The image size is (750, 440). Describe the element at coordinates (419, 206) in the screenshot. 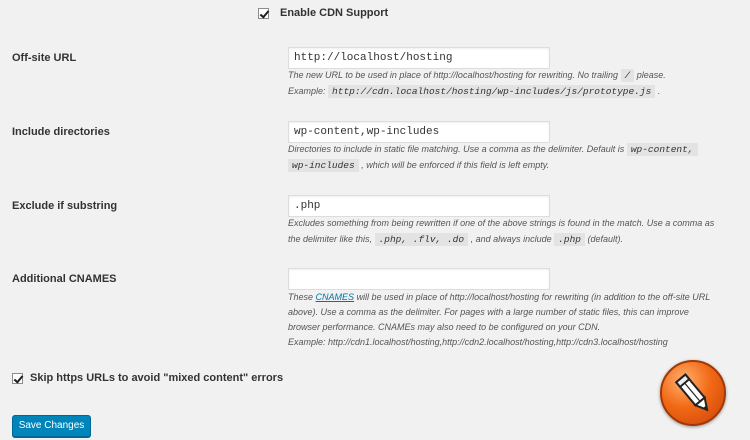

I see `exclude-substring-input: .php` at that location.